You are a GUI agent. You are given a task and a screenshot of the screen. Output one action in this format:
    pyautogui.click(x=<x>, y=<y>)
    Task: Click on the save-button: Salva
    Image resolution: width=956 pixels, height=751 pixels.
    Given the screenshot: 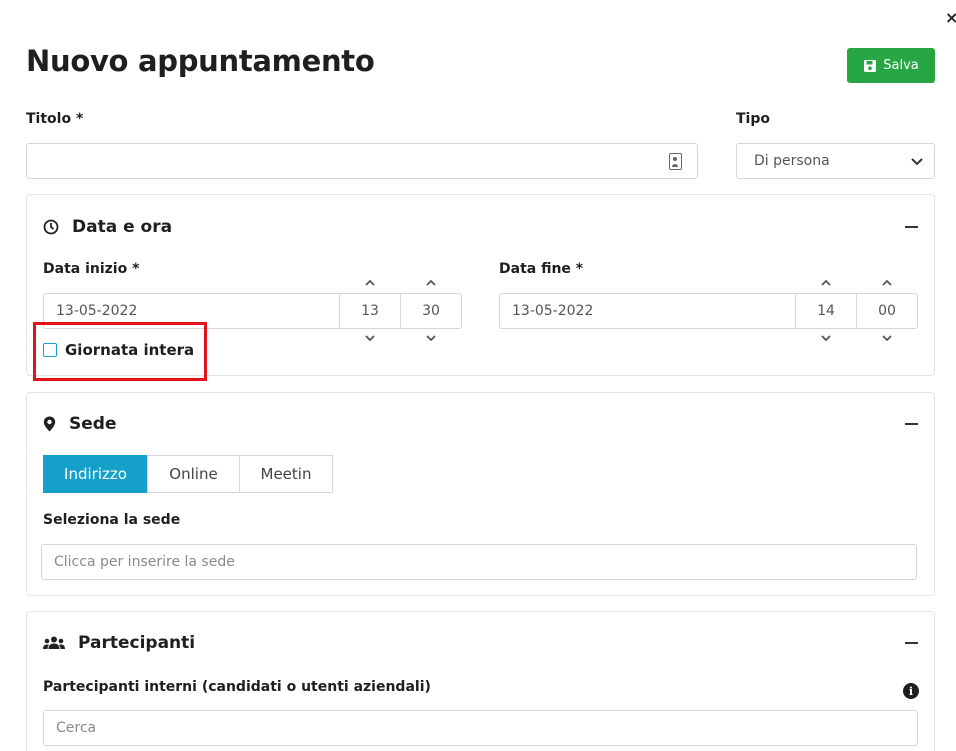 What is the action you would take?
    pyautogui.click(x=891, y=65)
    